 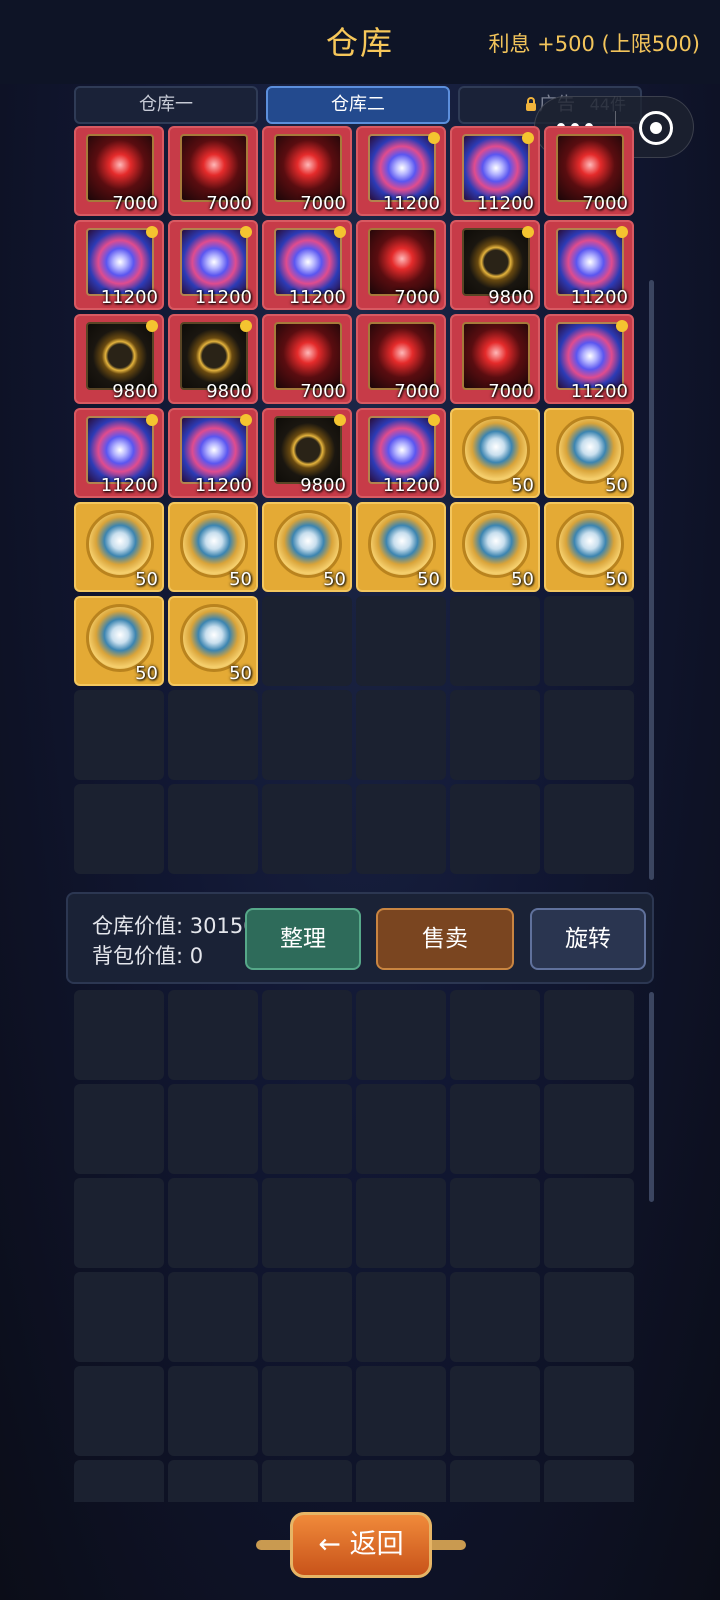 What do you see at coordinates (588, 939) in the screenshot?
I see `rotate-button: 旋转` at bounding box center [588, 939].